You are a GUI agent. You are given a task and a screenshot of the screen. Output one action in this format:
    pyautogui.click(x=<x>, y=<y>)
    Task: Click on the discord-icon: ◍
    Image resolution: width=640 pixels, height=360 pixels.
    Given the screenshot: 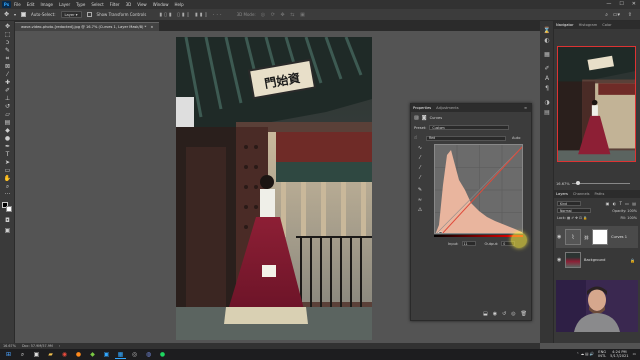 What is the action you would take?
    pyautogui.click(x=148, y=354)
    